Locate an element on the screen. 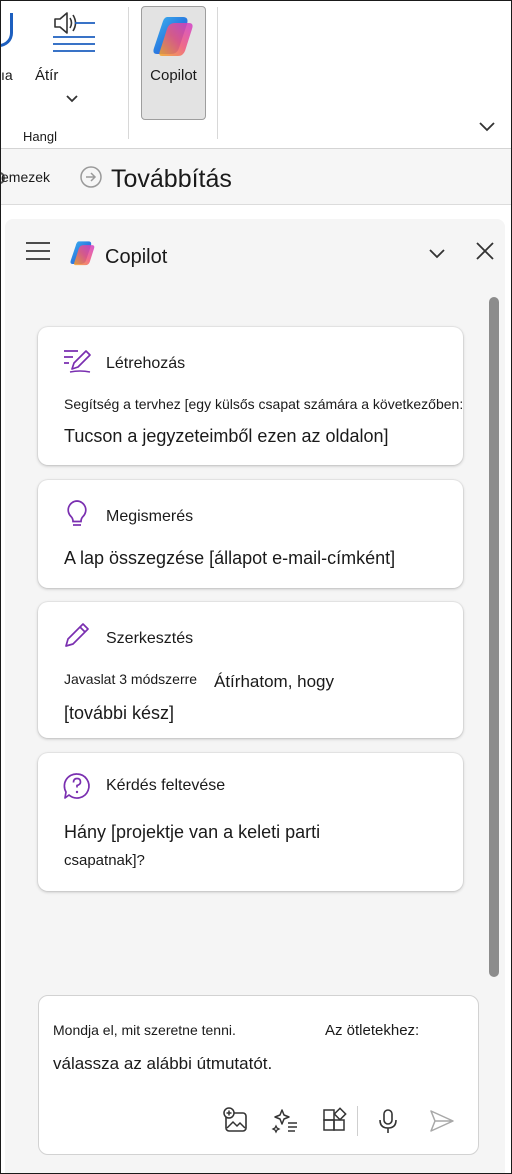  composer-placeholder: Mondja el, mit szeretne tenni. is located at coordinates (144, 1030).